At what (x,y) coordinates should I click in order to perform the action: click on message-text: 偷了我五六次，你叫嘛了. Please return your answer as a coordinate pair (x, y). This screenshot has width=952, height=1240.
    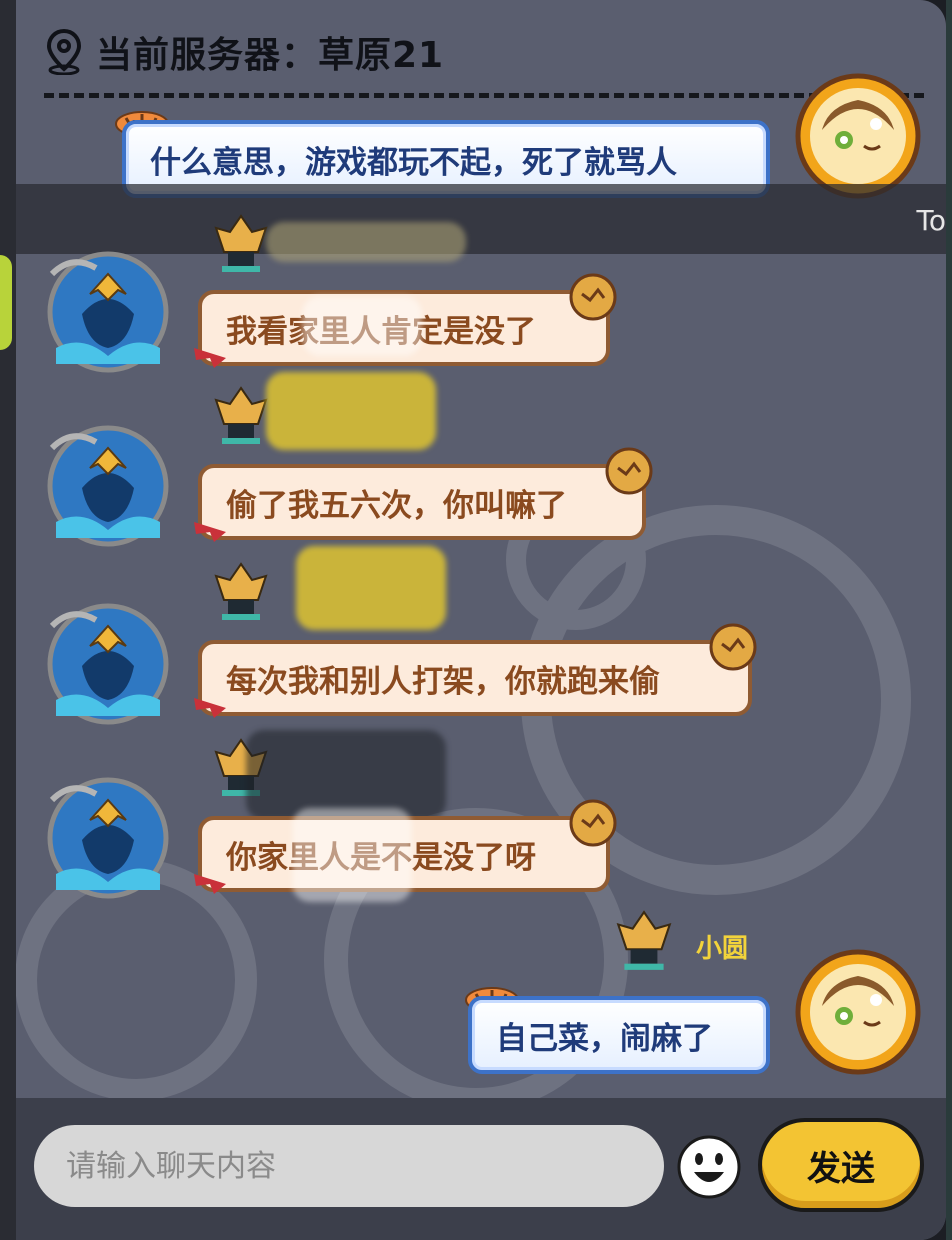
    Looking at the image, I should click on (396, 505).